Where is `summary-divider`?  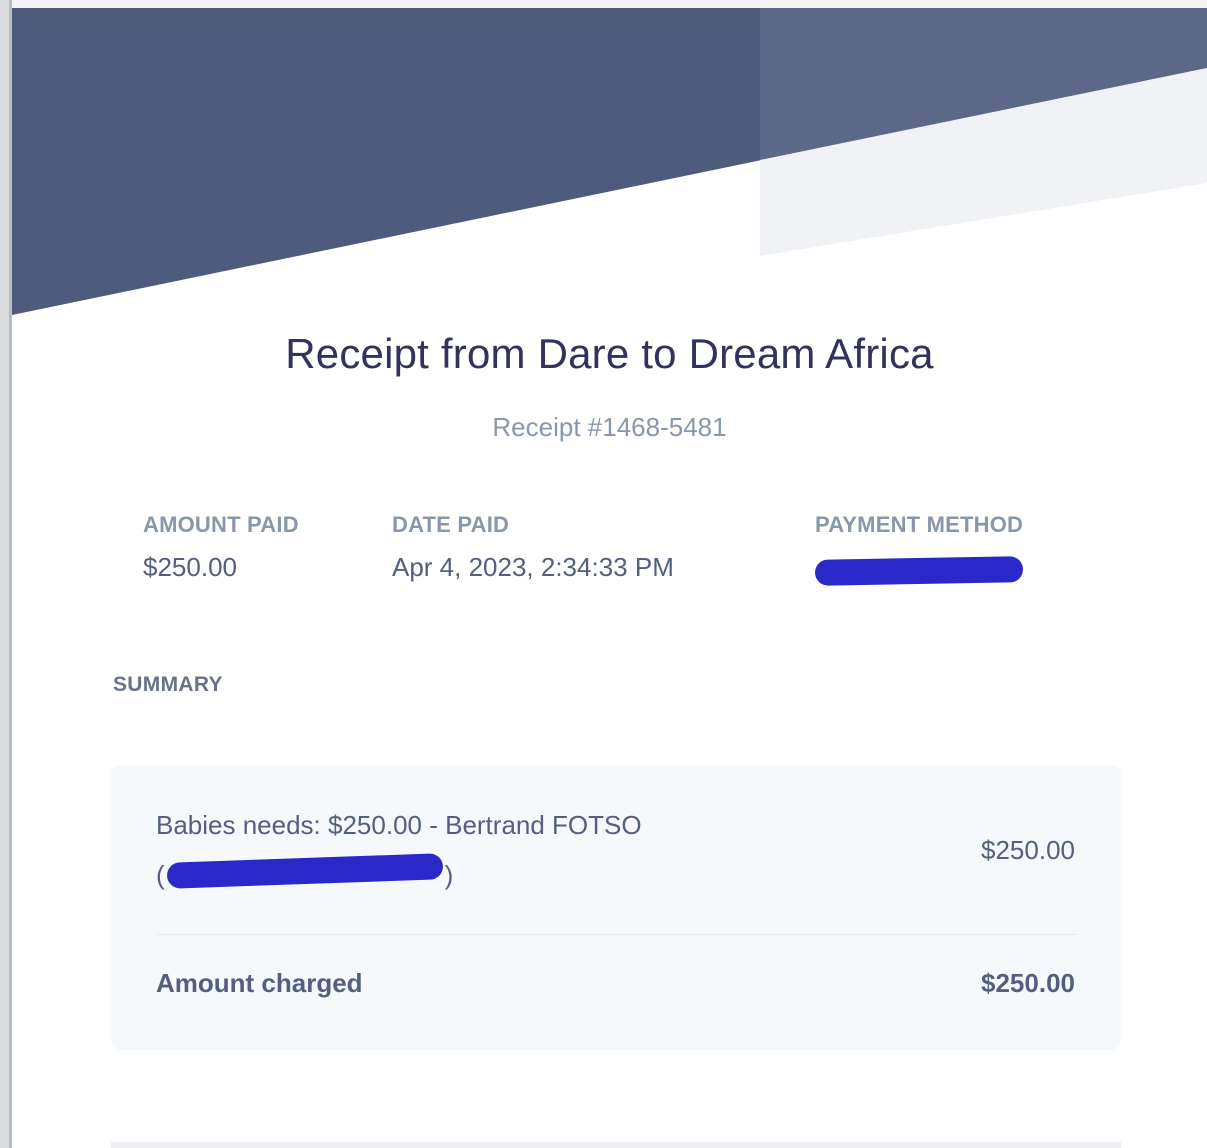
summary-divider is located at coordinates (617, 934).